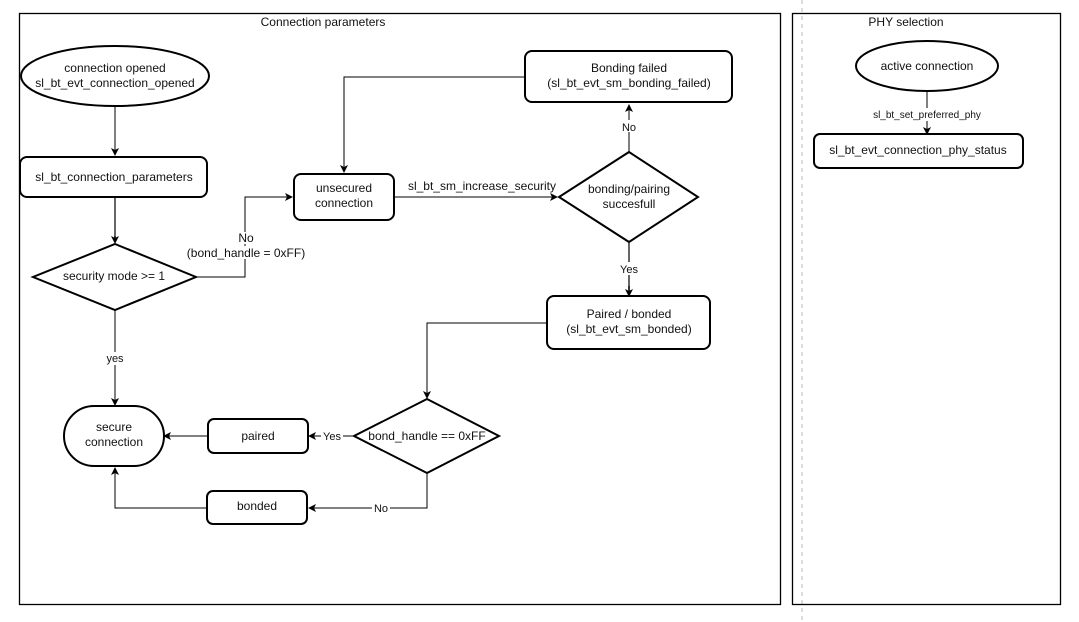 The height and width of the screenshot is (622, 1079). Describe the element at coordinates (368, 492) in the screenshot. I see `edge-check-no` at that location.